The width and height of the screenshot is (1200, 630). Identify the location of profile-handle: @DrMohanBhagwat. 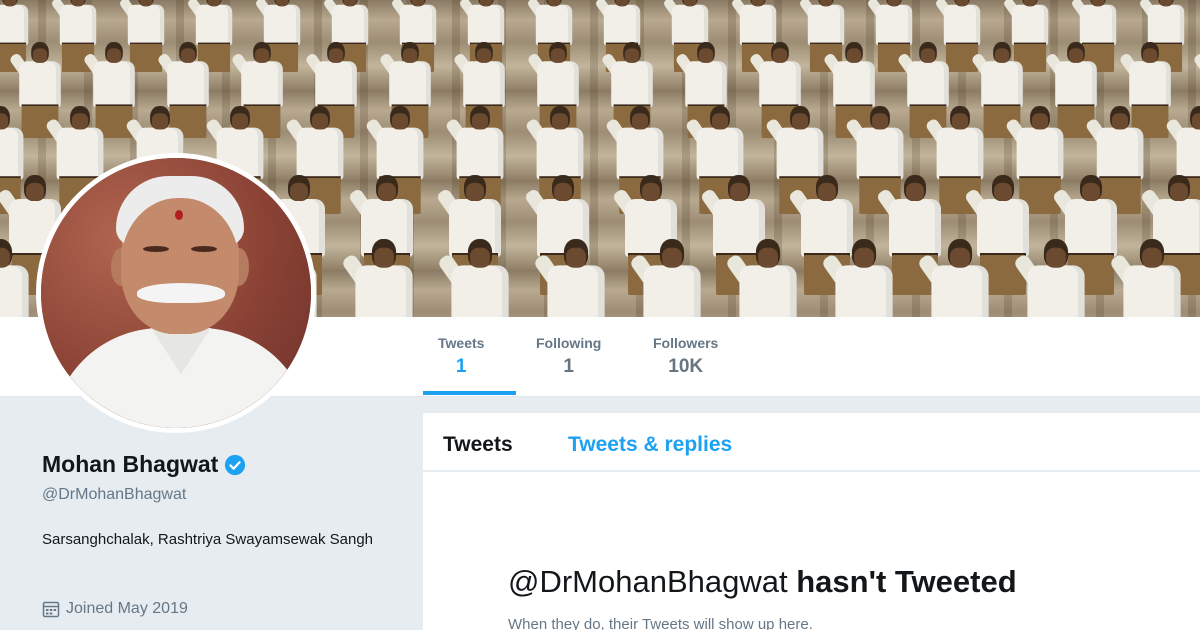
(114, 495).